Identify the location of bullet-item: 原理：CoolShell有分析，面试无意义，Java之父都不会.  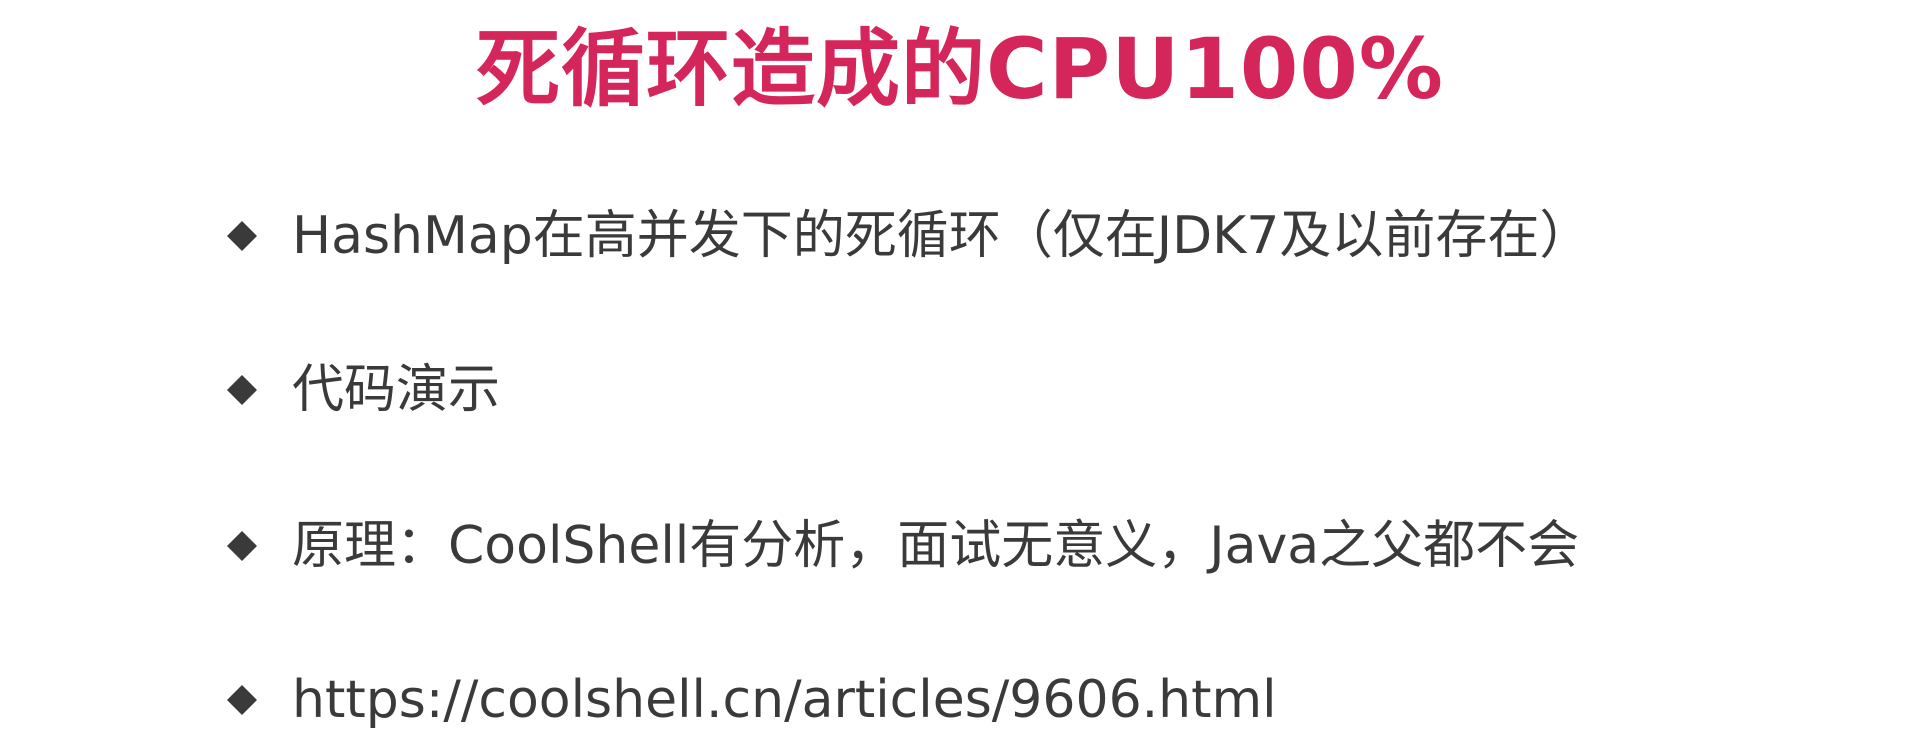
(902, 546).